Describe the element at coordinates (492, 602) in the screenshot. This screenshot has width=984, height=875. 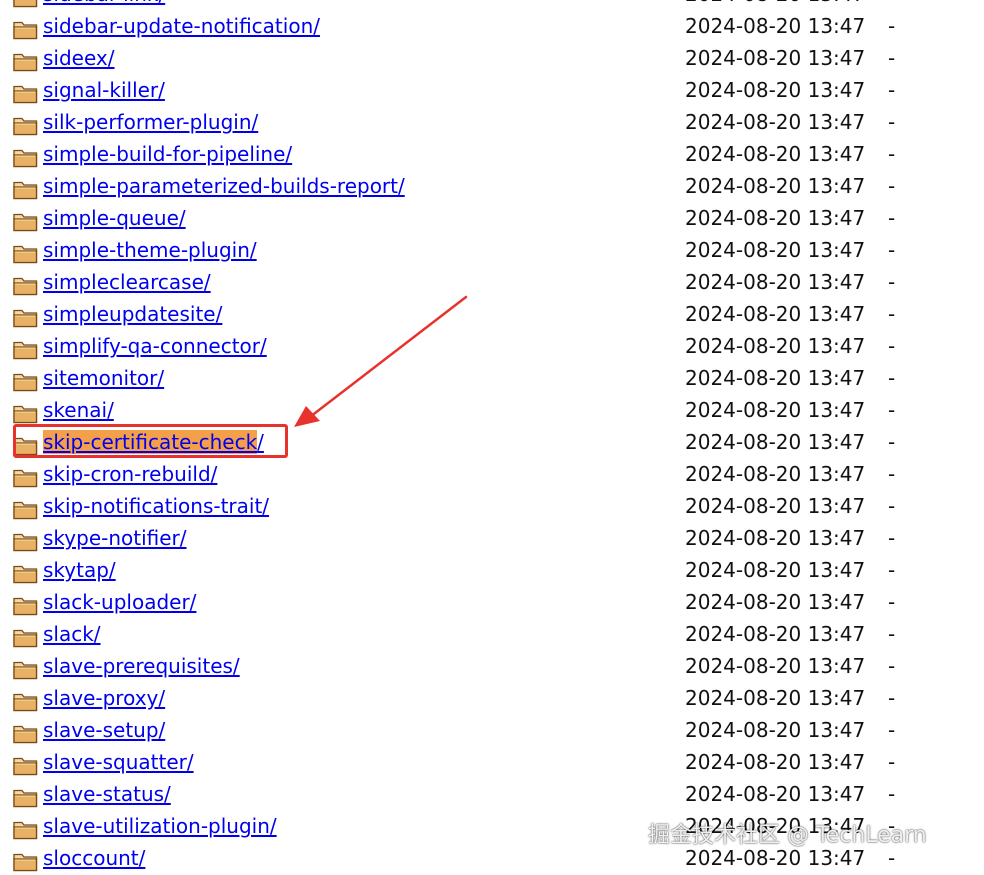
I see `listing-row: slack-uploader/ 2024-08-20 13:47 -` at that location.